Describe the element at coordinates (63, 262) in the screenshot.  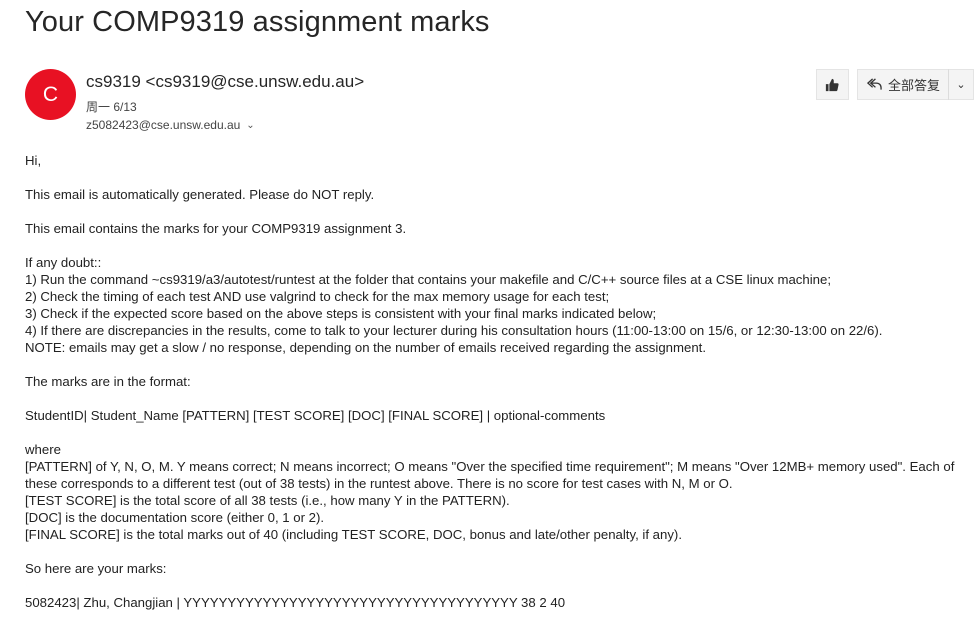
I see `doubt-title: If any doubt::` at that location.